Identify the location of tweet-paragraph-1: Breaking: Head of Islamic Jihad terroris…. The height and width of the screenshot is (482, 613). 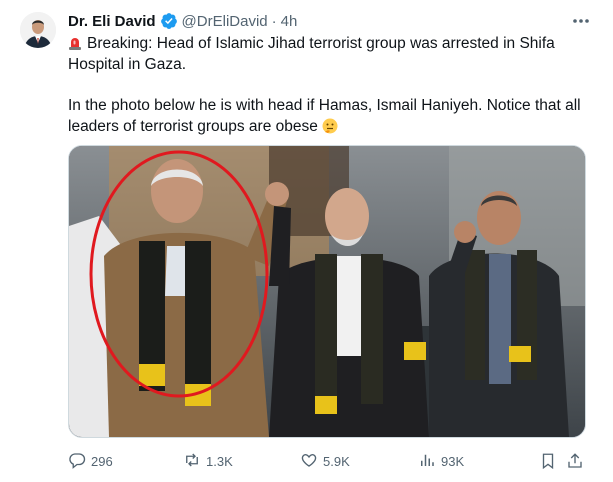
(328, 54).